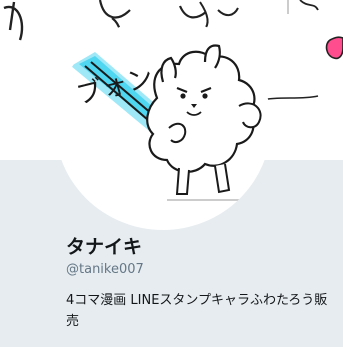 Image resolution: width=343 pixels, height=347 pixels. I want to click on user-handle: @tanike007, so click(105, 269).